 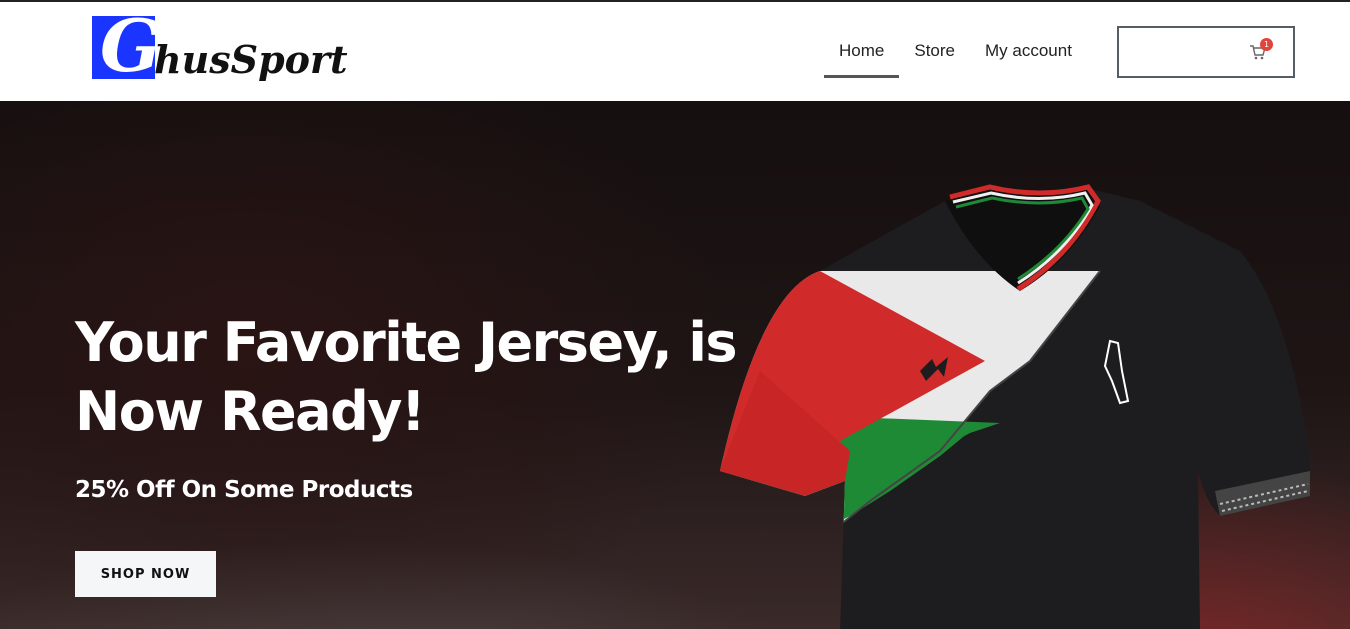 I want to click on logo-letter: G, so click(x=131, y=45).